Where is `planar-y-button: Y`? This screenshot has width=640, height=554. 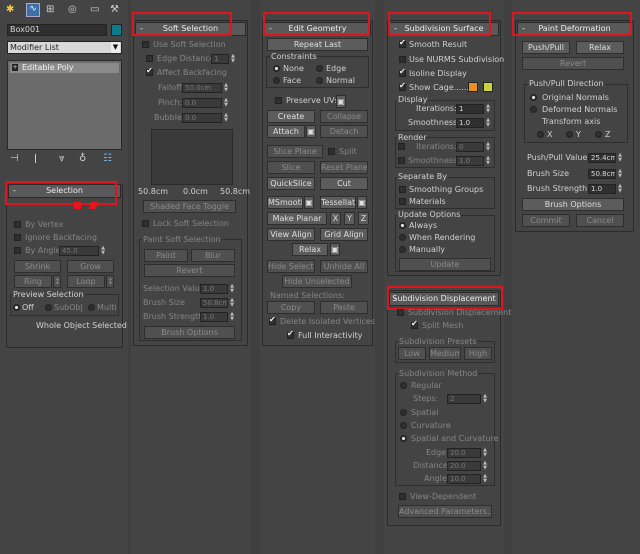
planar-y-button: Y is located at coordinates (349, 218).